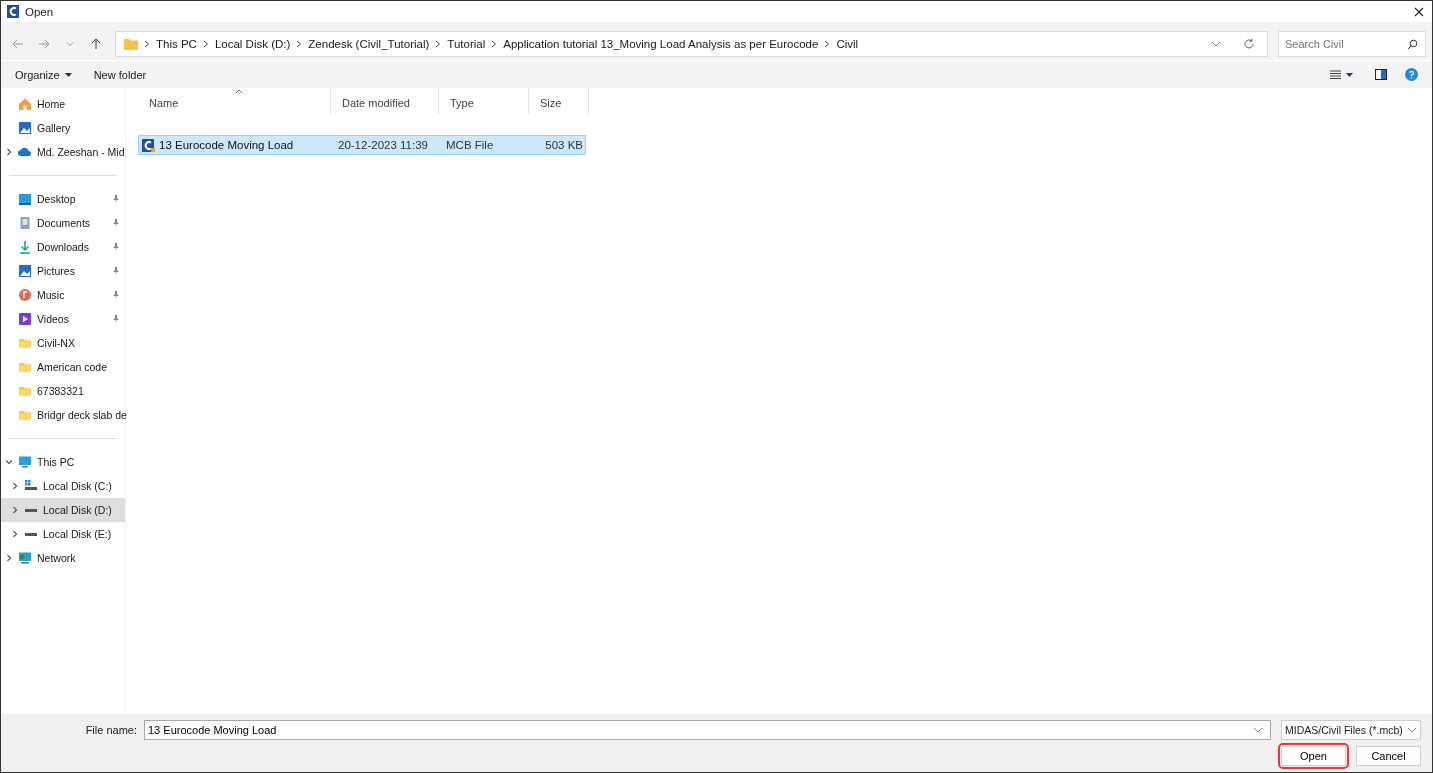 This screenshot has width=1433, height=773. I want to click on address-bar: This PC Local Disk (D:) Zendesk (Civil_Tutorial) Tutorial Application tutorial 13_Moving Load Analysis as per Eurocode Civil, so click(691, 44).